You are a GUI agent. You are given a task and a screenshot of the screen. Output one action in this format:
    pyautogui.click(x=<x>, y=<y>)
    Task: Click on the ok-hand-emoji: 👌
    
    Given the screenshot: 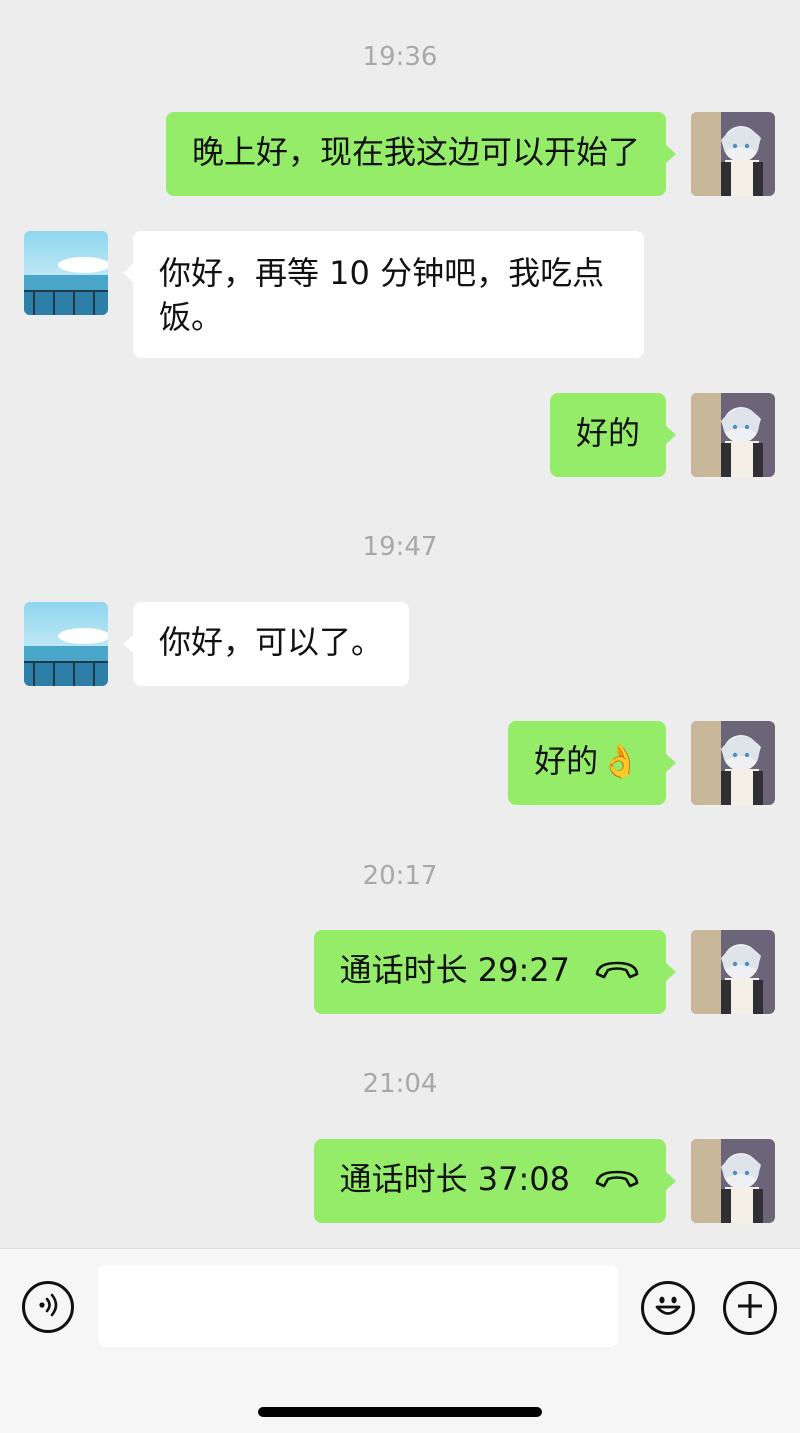 What is the action you would take?
    pyautogui.click(x=620, y=761)
    